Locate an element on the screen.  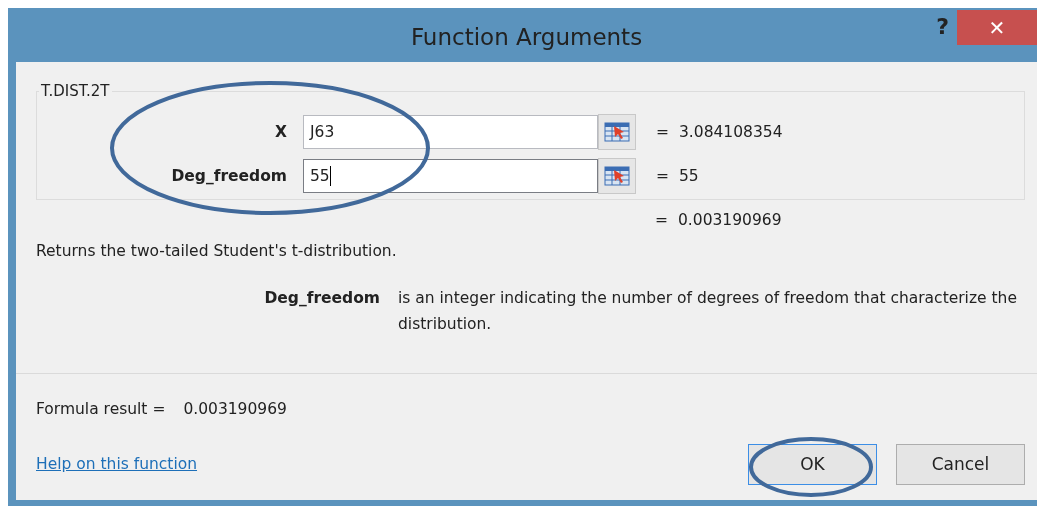
function-name: T.DIST.2T is located at coordinates (75, 91).